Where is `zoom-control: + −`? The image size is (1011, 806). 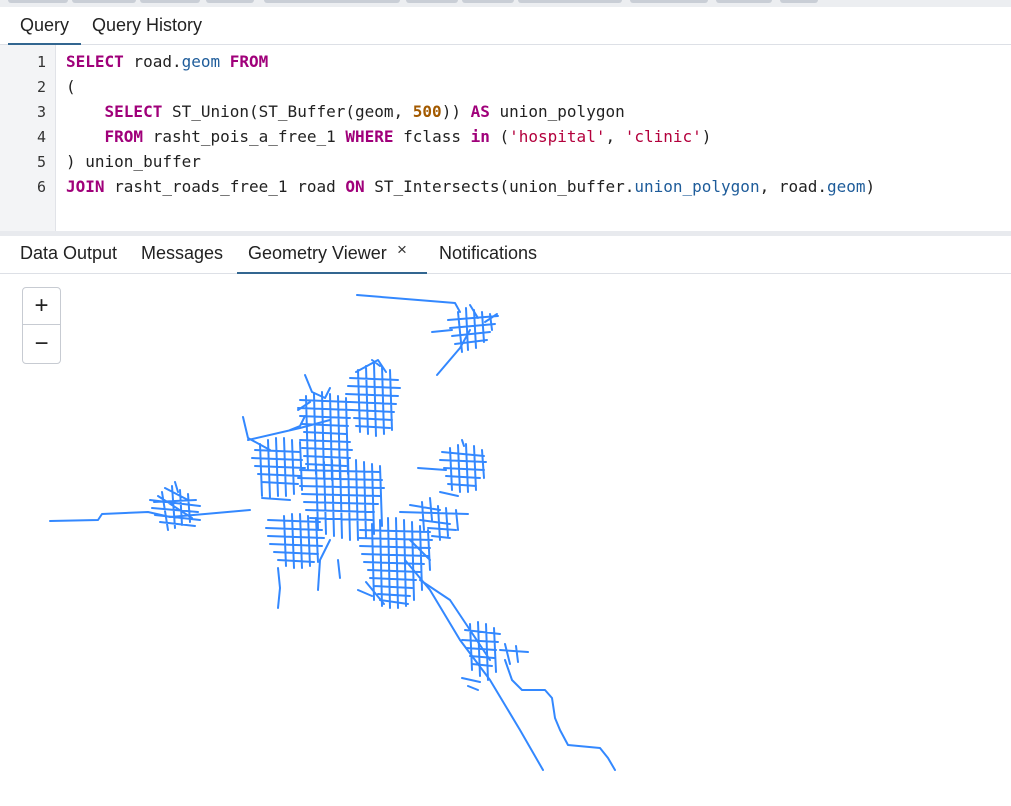
zoom-control: + − is located at coordinates (41, 325).